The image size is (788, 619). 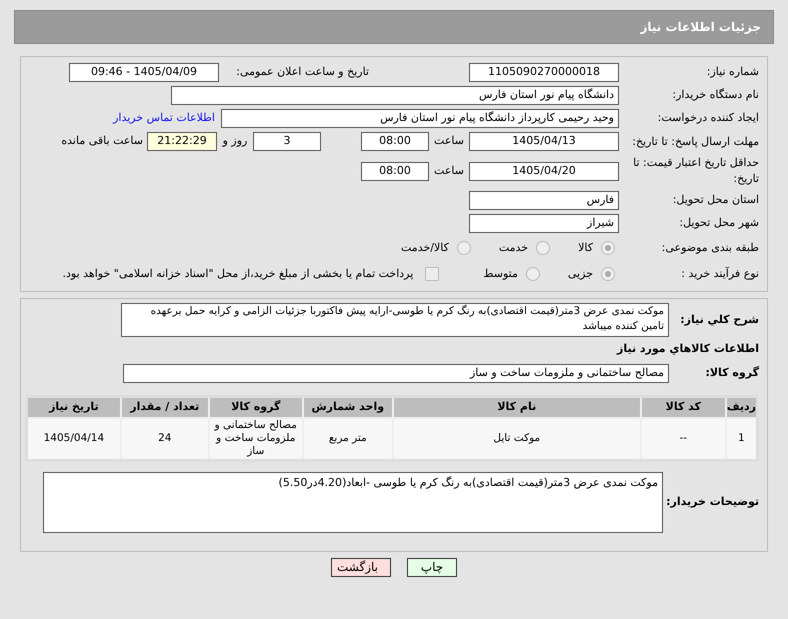 I want to click on text-field: 1105090270000018, so click(x=544, y=72).